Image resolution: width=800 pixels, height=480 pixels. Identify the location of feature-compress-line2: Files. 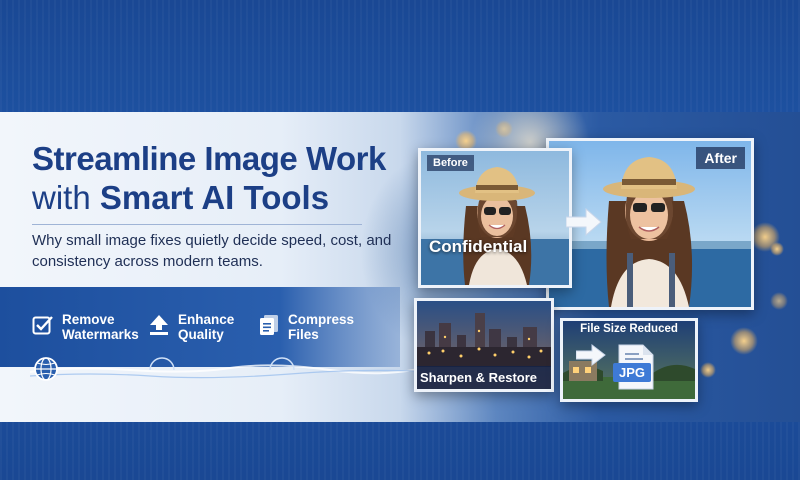
(303, 334).